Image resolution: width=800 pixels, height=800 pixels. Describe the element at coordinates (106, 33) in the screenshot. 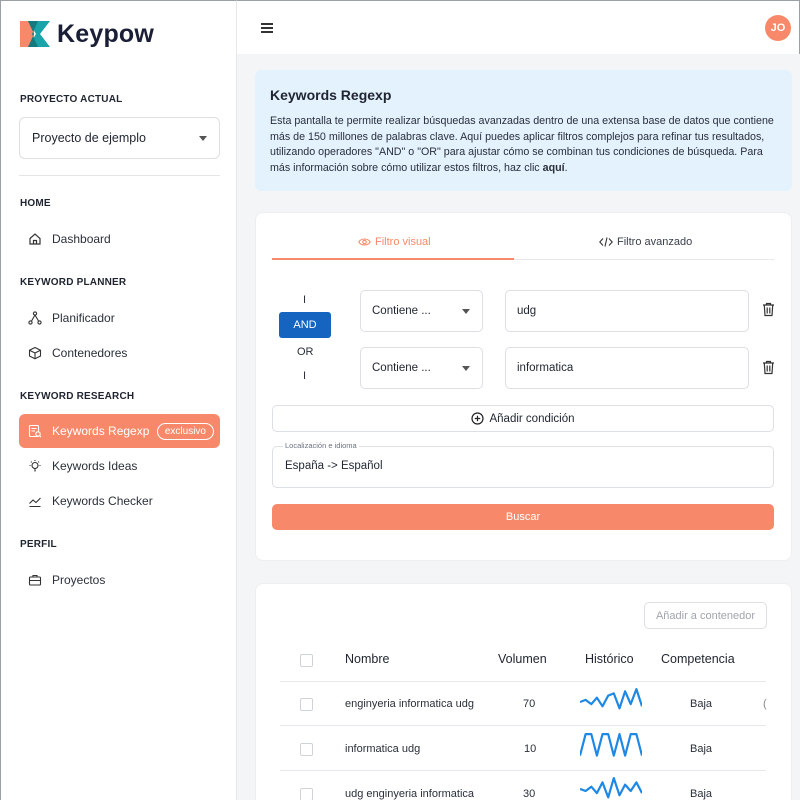

I see `logo-text: Keypow` at that location.